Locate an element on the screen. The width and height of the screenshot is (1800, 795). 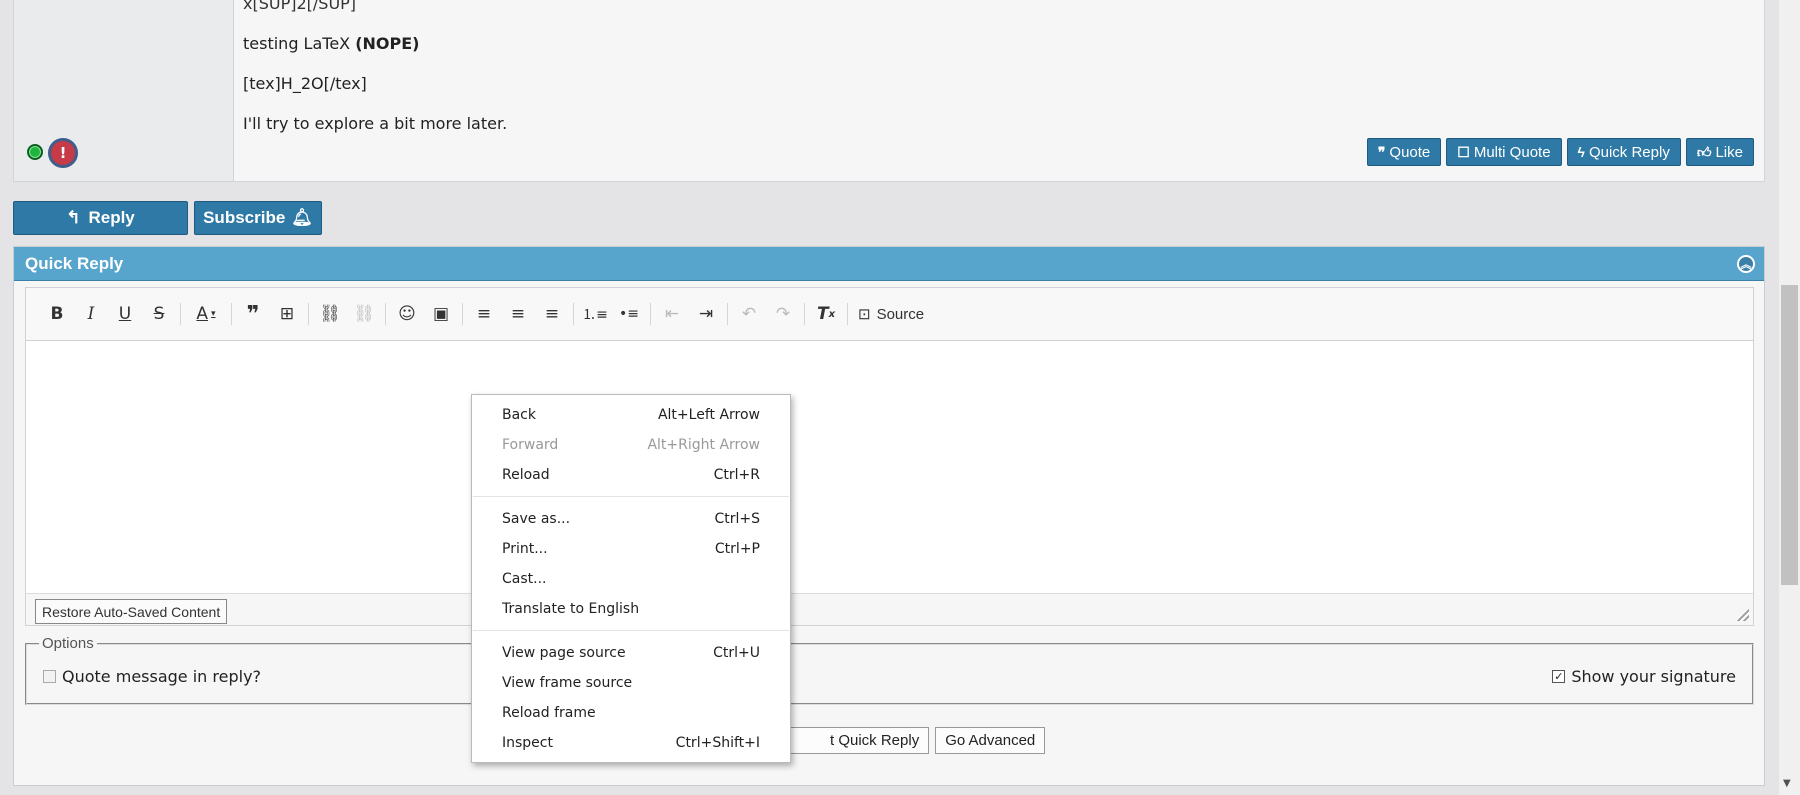
subscribe-button: Subscribe 🔔︎ is located at coordinates (258, 218).